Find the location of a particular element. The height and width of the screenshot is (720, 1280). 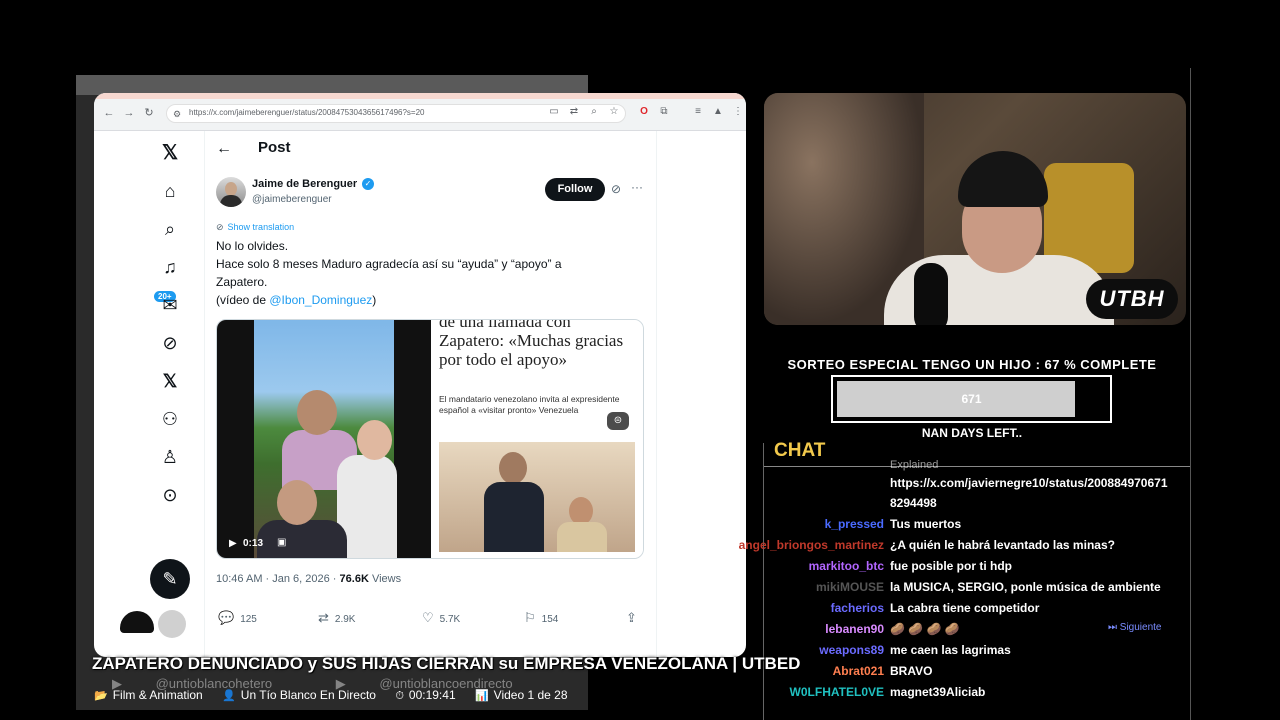

column-divider is located at coordinates (656, 394).